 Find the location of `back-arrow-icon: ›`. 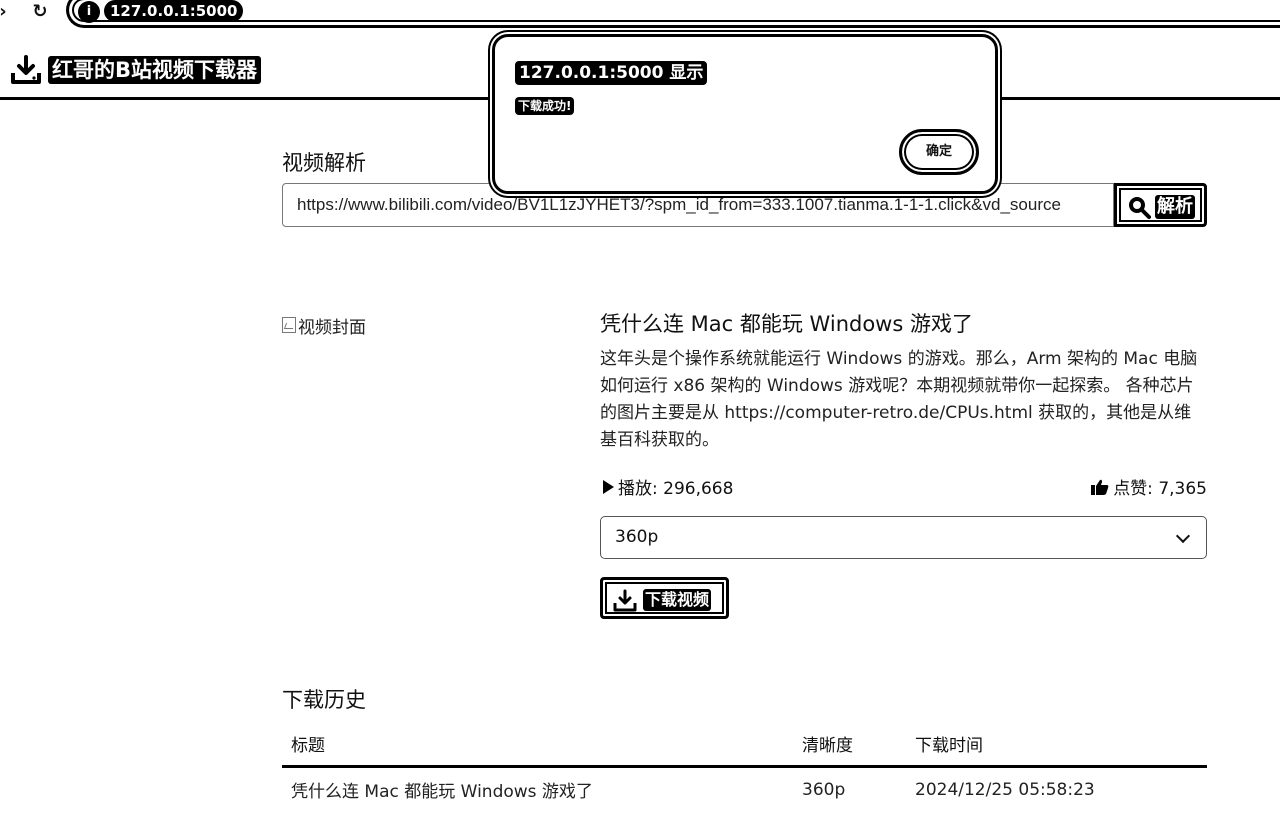

back-arrow-icon: › is located at coordinates (7, 12).